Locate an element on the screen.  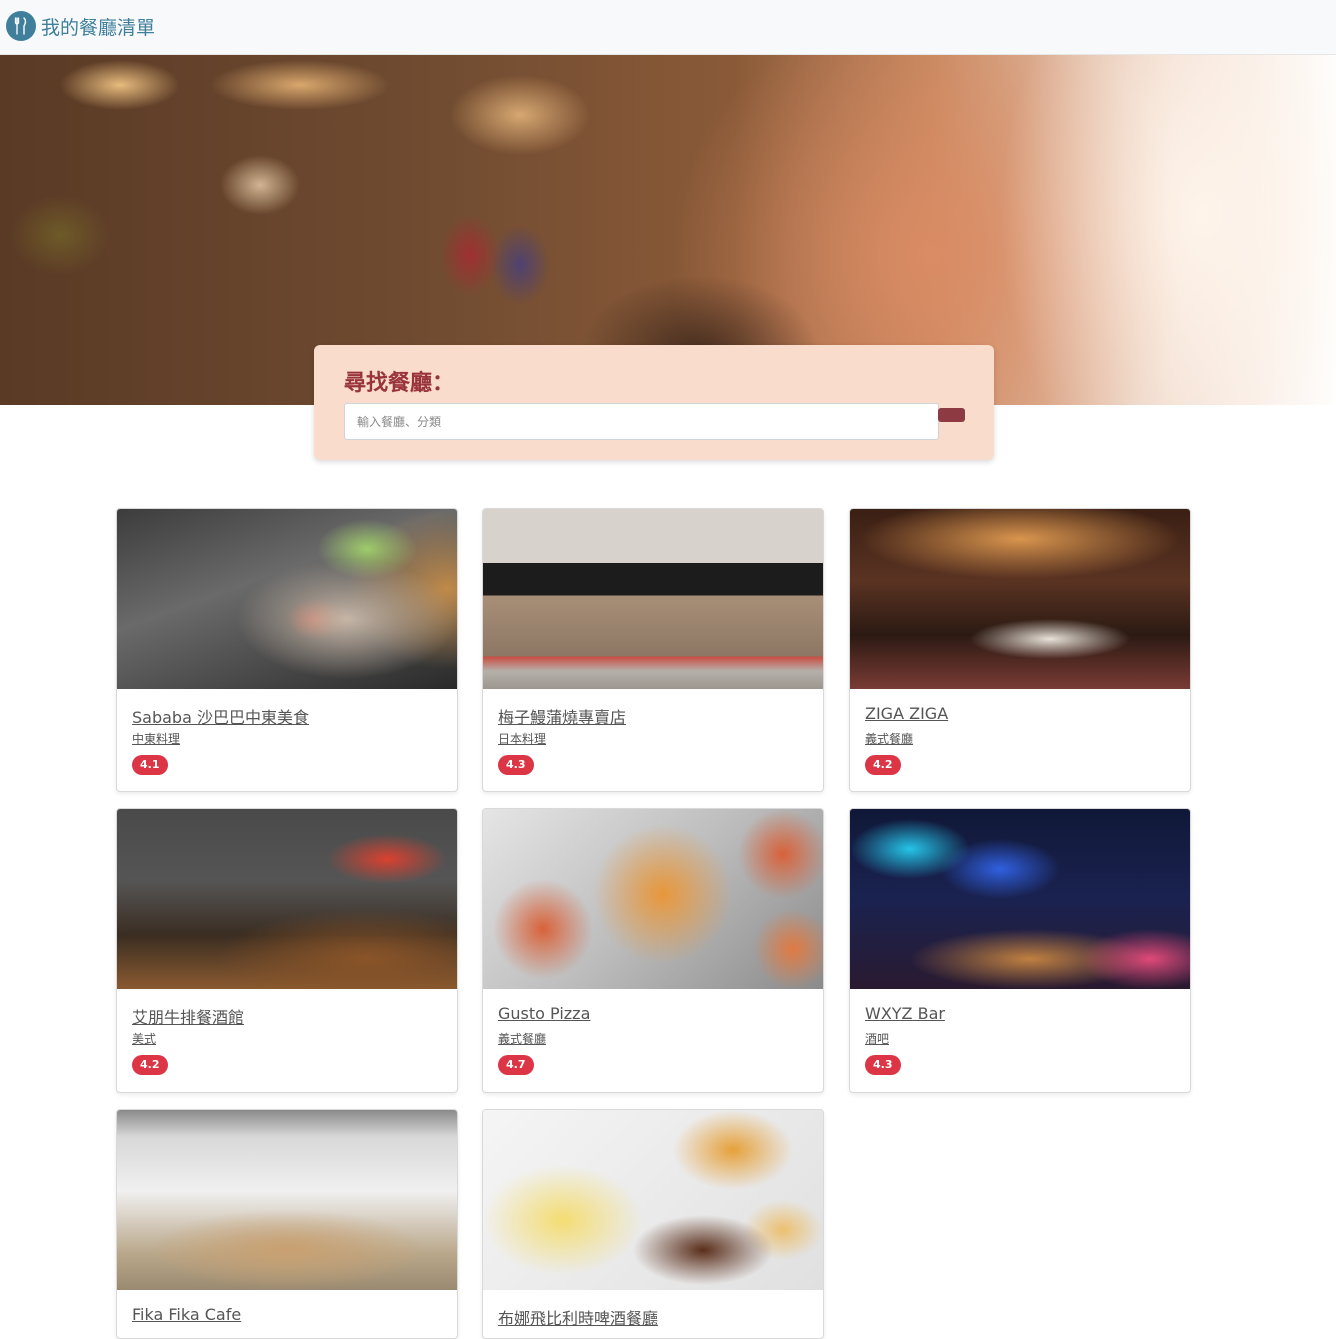
restaurant-card: 艾朋牛排餐酒館 美式 4.2 is located at coordinates (287, 950).